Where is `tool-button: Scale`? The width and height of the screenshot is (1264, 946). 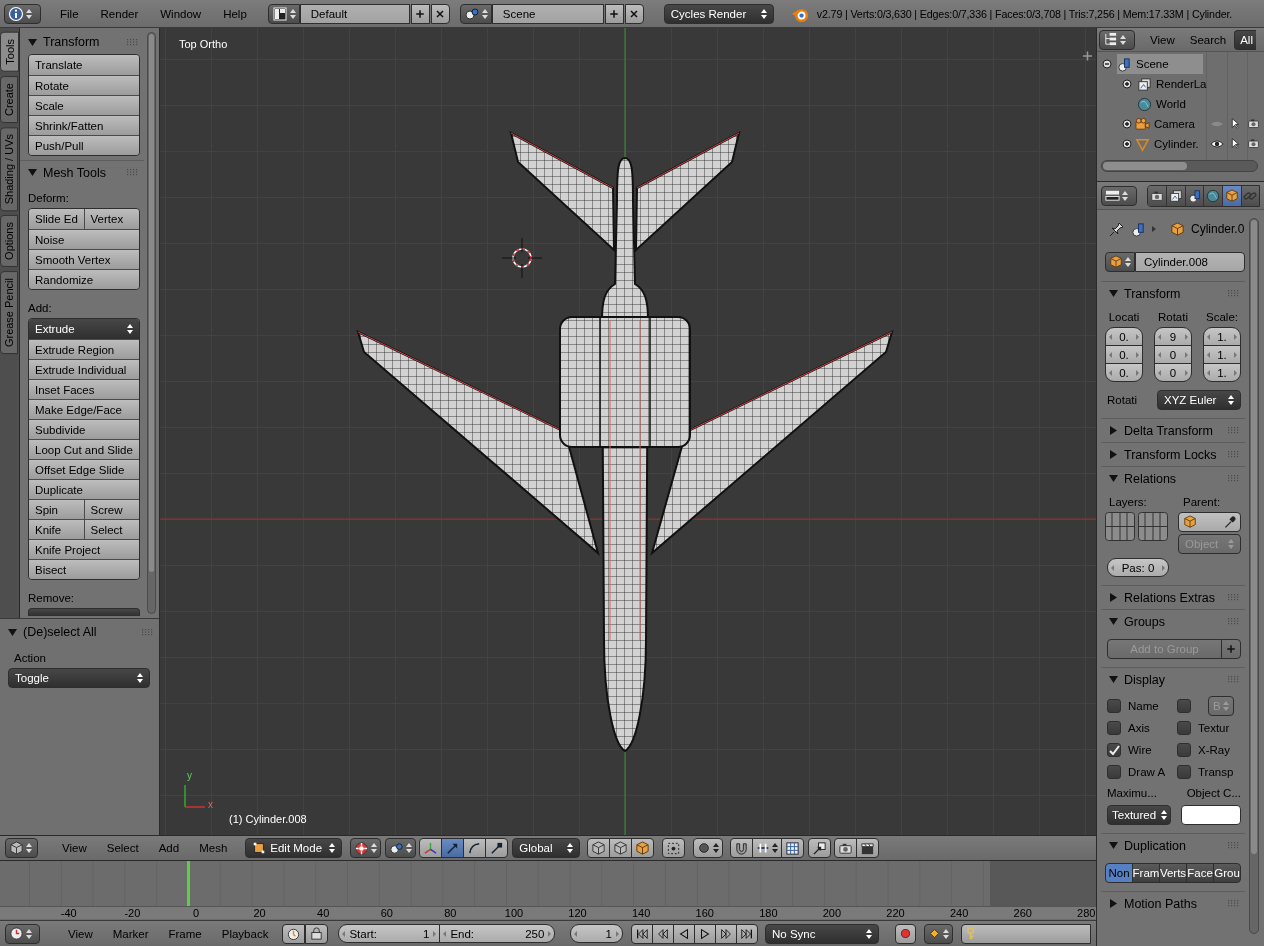 tool-button: Scale is located at coordinates (84, 105).